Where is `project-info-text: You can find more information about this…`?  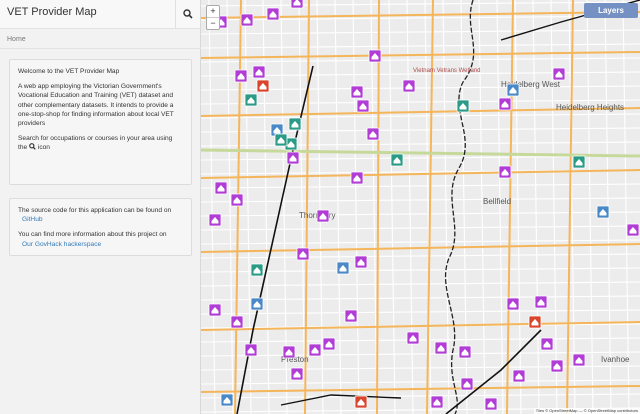 project-info-text: You can find more information about this… is located at coordinates (92, 235).